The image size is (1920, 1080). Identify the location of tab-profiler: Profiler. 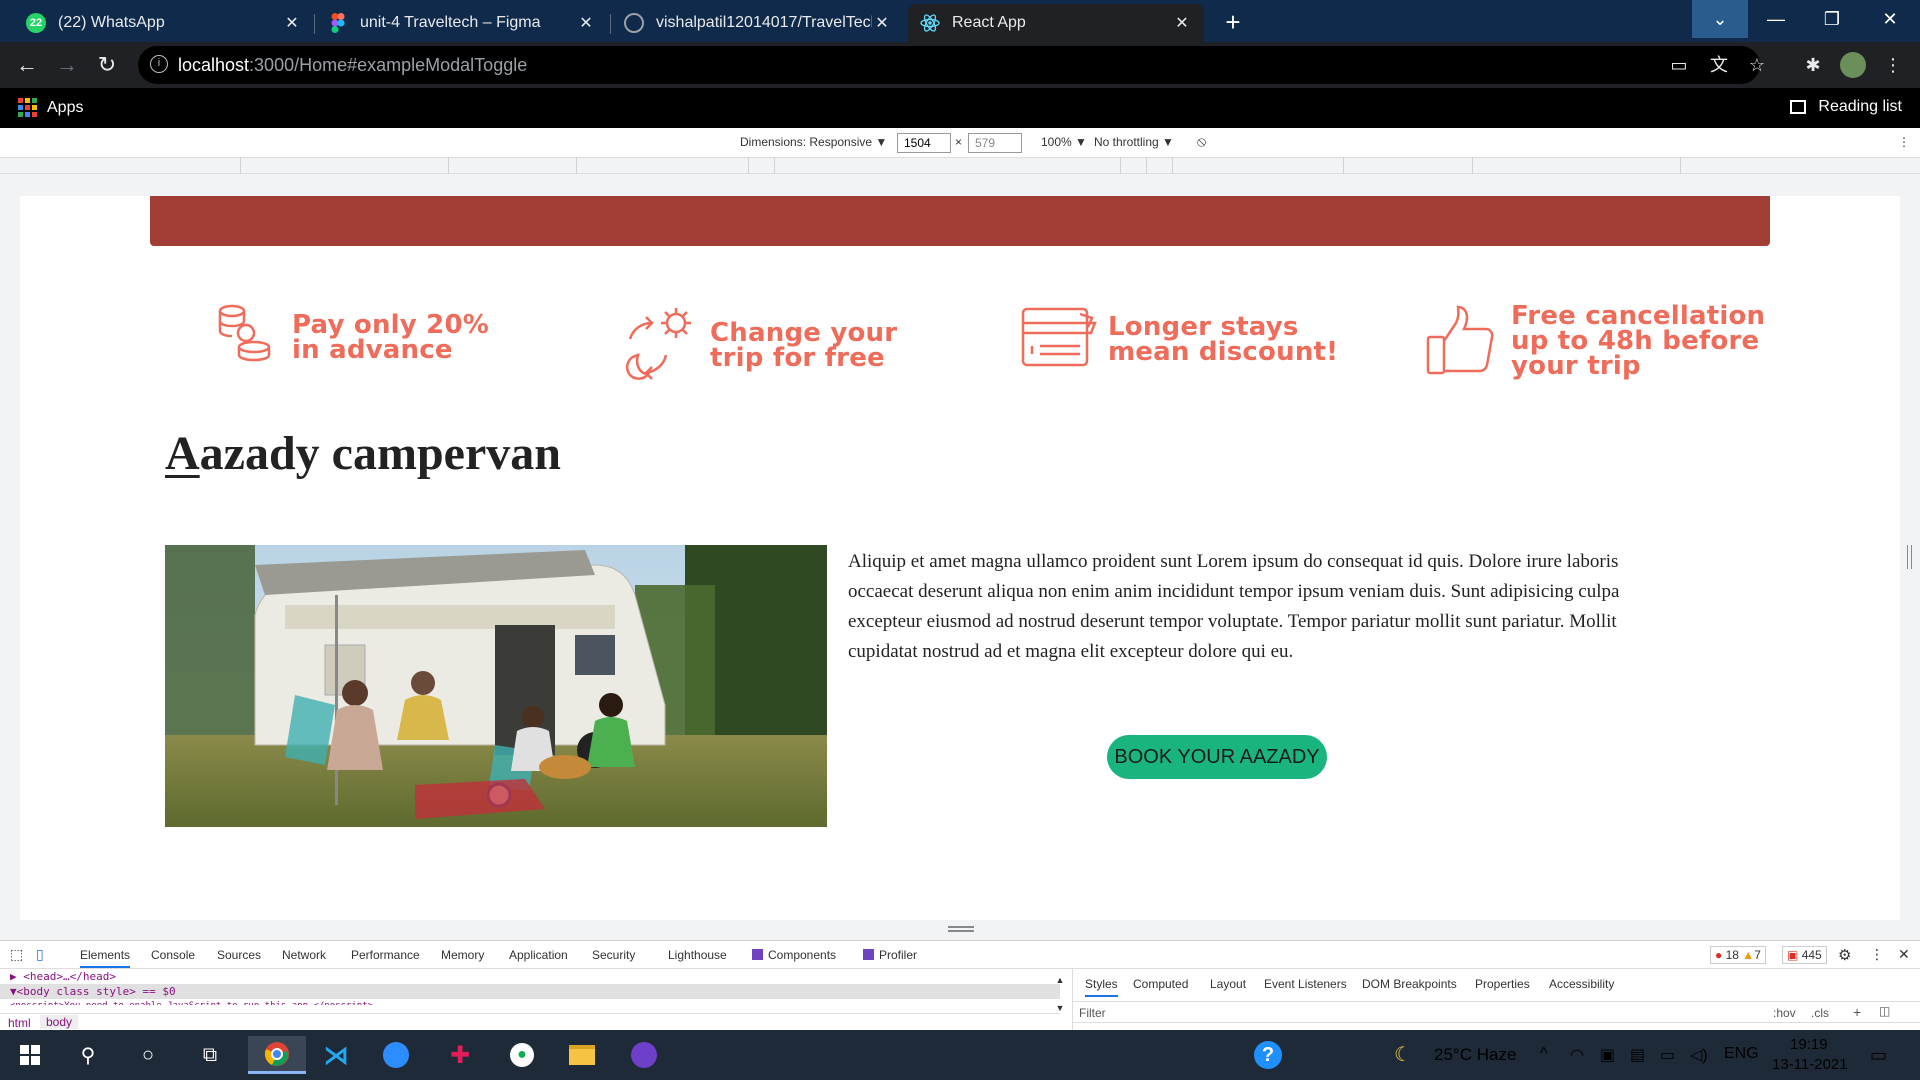
(890, 955).